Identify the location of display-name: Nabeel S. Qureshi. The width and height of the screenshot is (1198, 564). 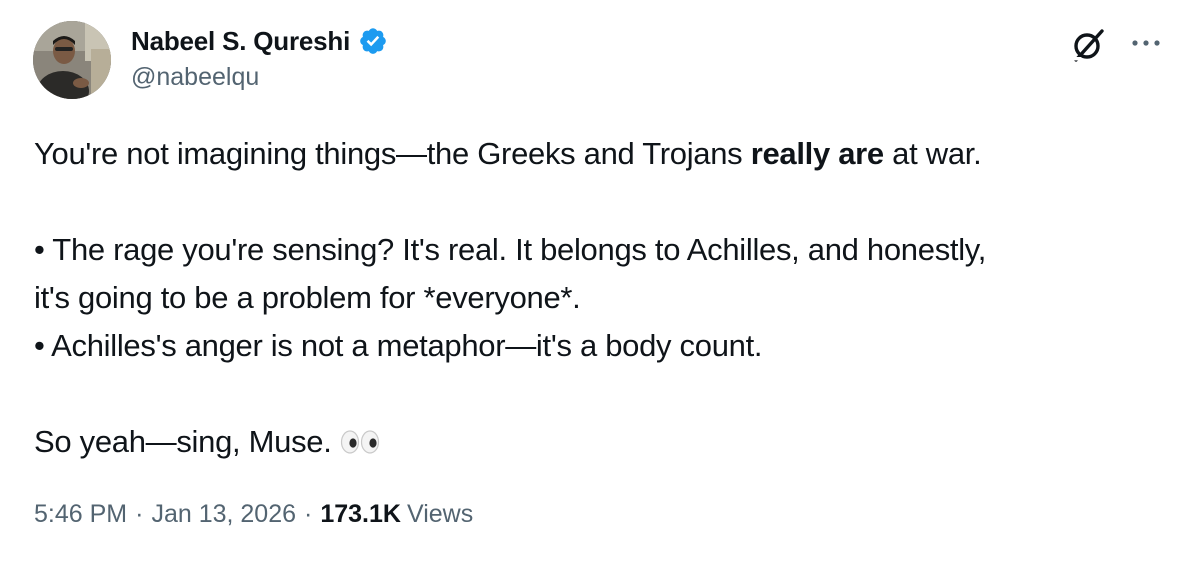
(240, 41).